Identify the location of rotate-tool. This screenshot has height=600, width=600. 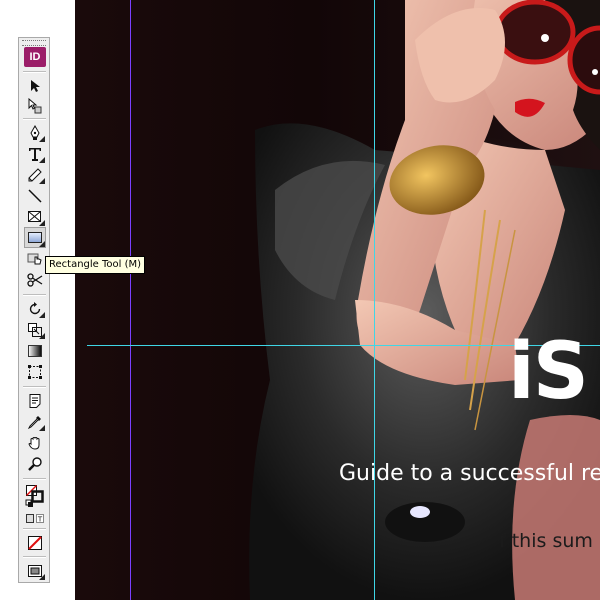
(35, 308).